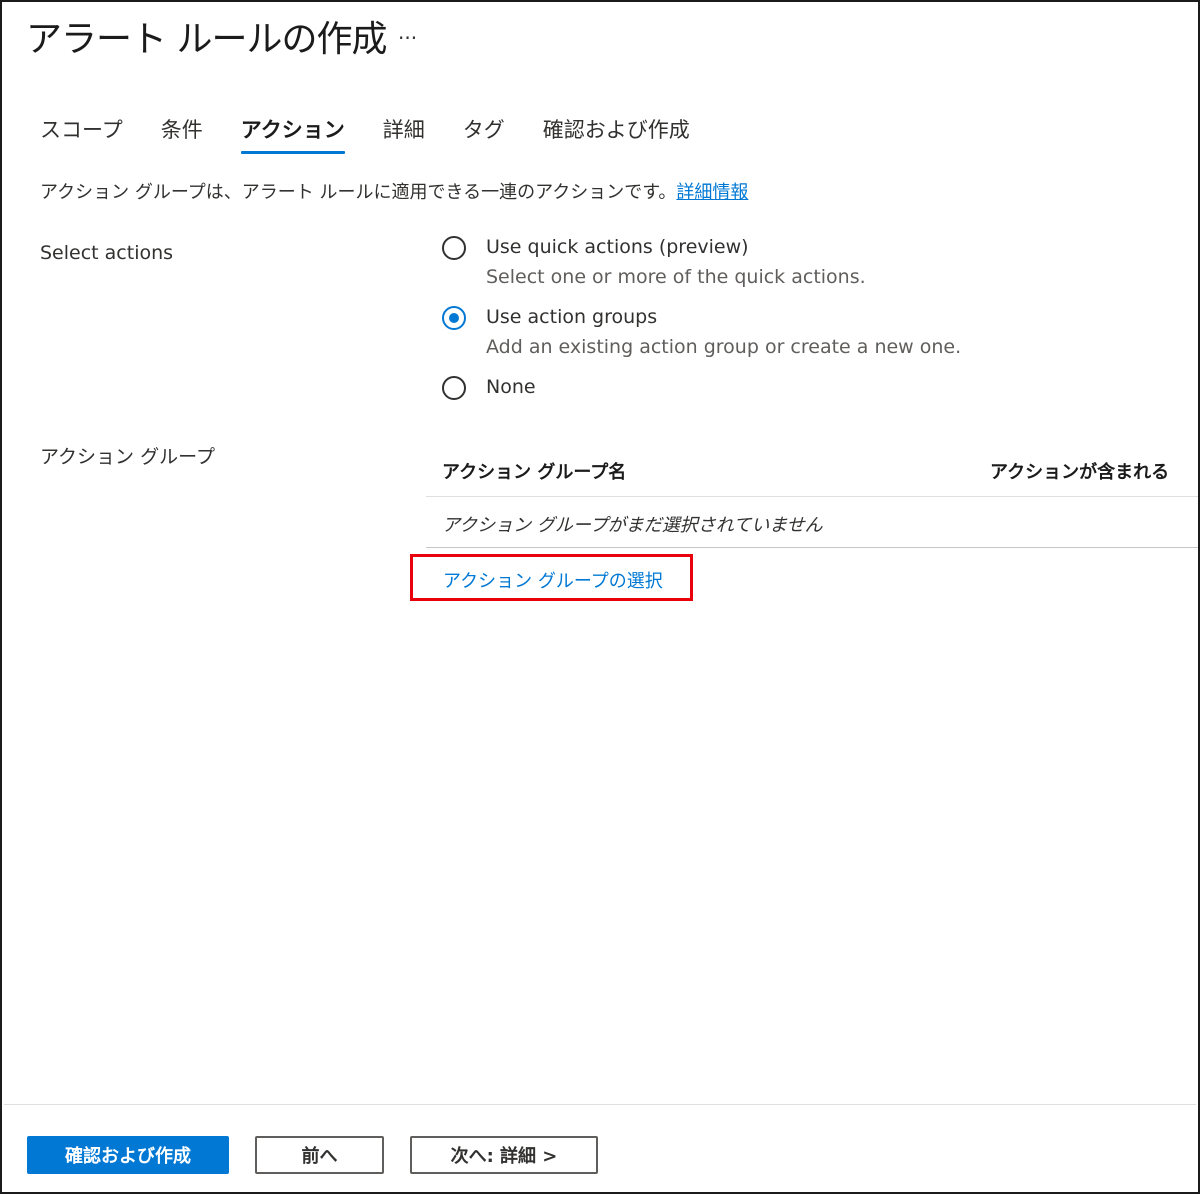 Image resolution: width=1200 pixels, height=1194 pixels. I want to click on radio-label: None, so click(511, 387).